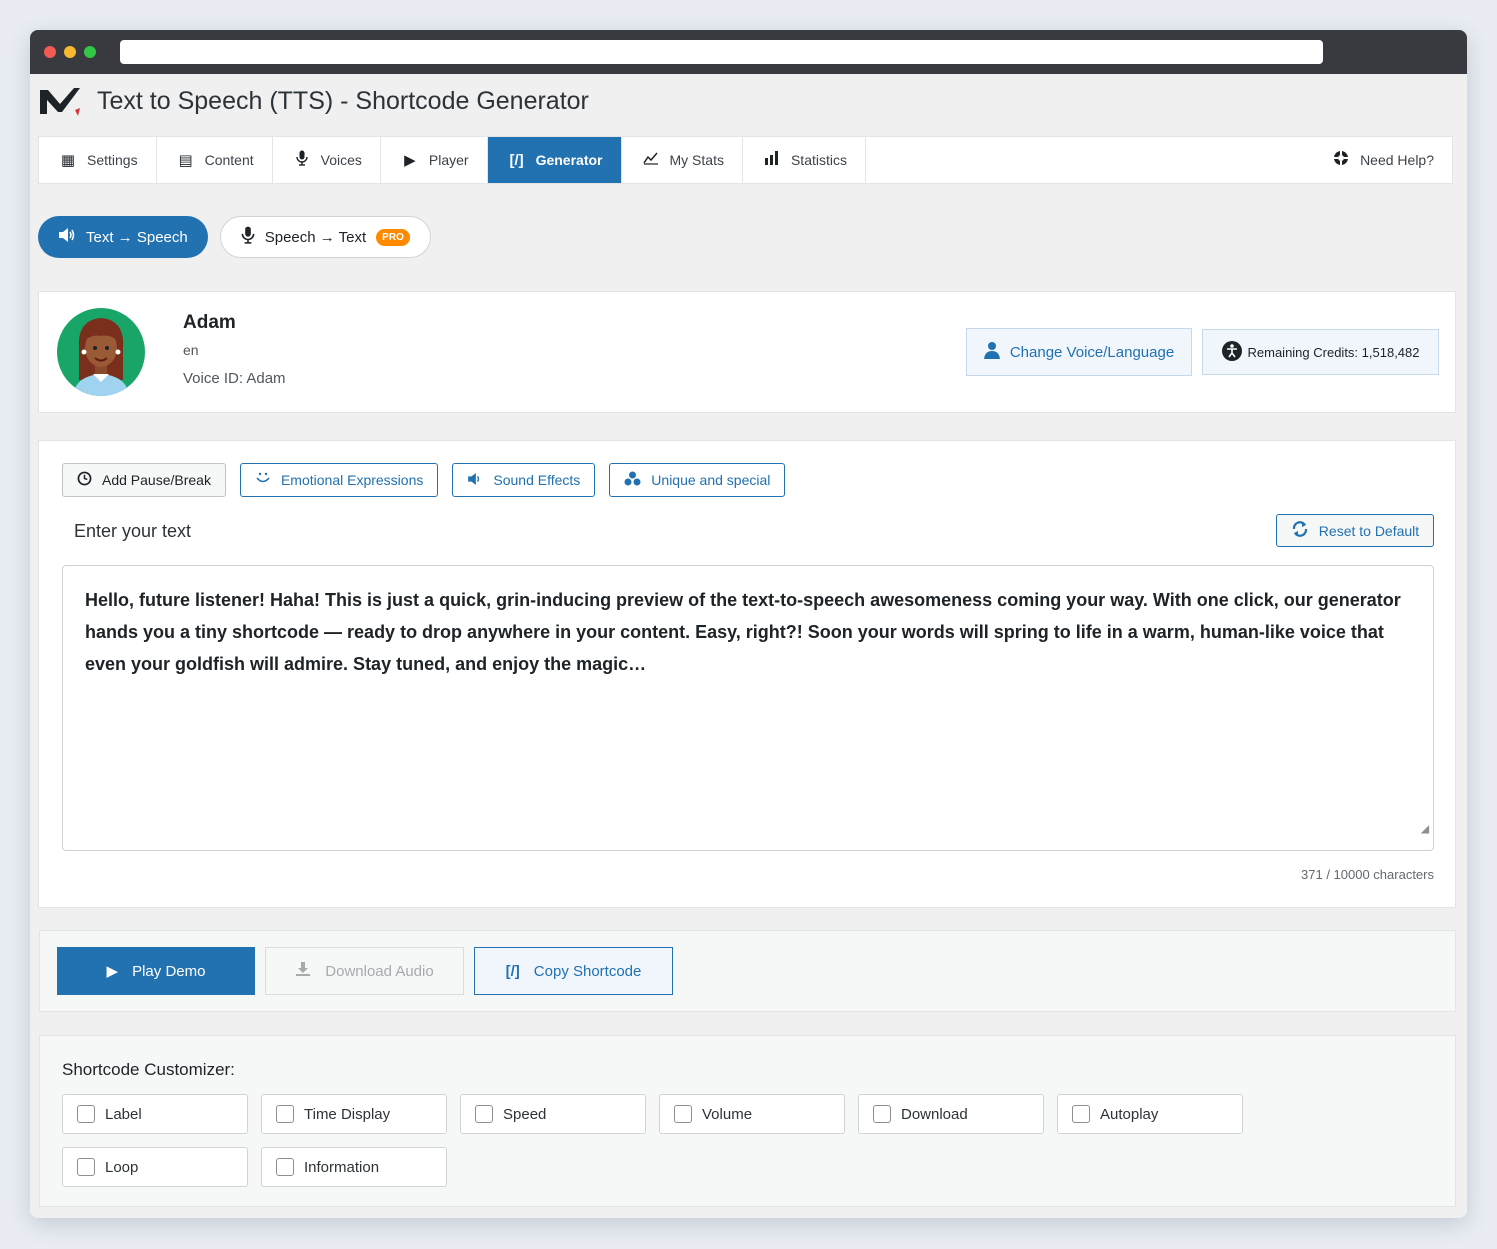 The image size is (1497, 1249). What do you see at coordinates (393, 237) in the screenshot?
I see `pro-badge: PRO` at bounding box center [393, 237].